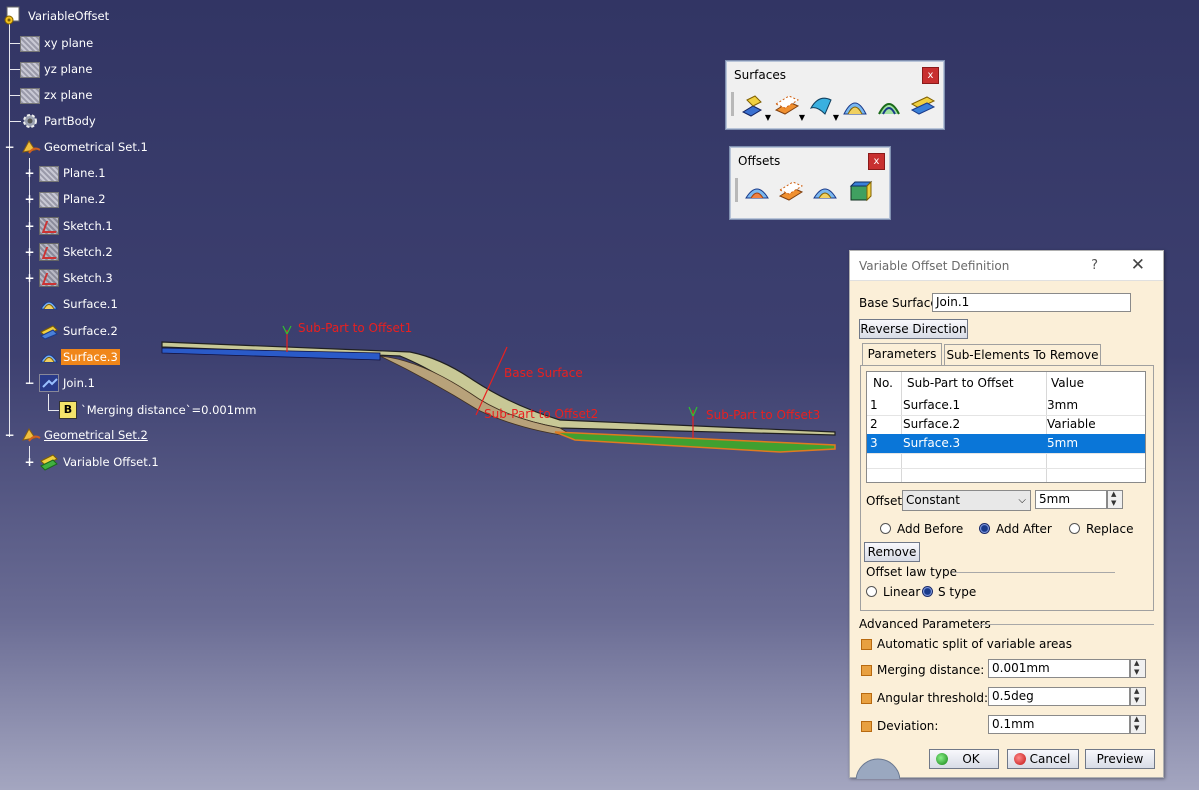  What do you see at coordinates (49, 357) in the screenshot?
I see `extrude-surface-icon` at bounding box center [49, 357].